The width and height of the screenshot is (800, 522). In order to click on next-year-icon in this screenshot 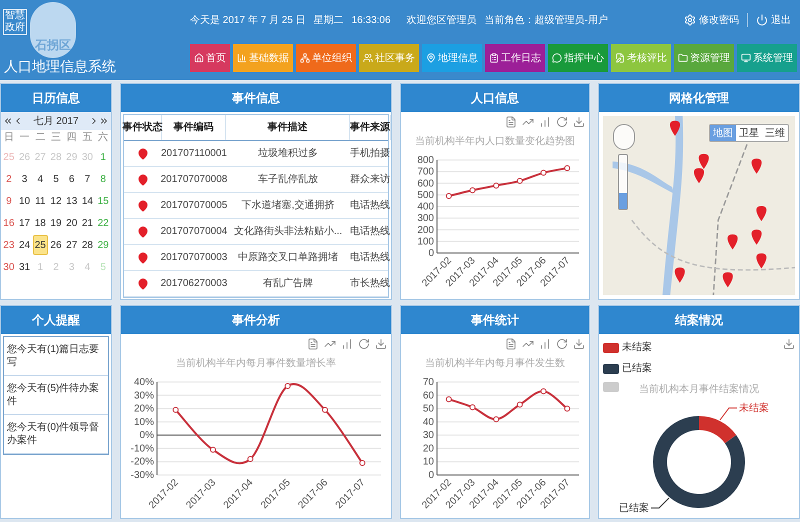, I will do `click(104, 121)`.